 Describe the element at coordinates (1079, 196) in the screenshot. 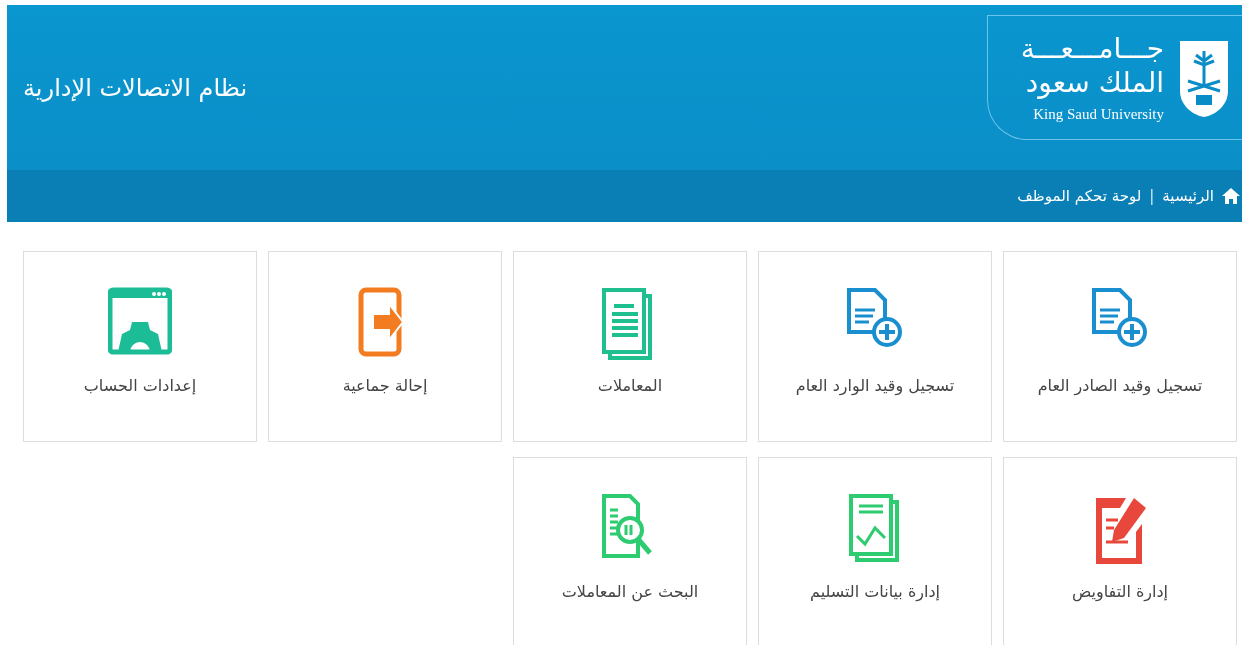

I see `breadcrumb-link: لوحة تحكم الموظف` at that location.